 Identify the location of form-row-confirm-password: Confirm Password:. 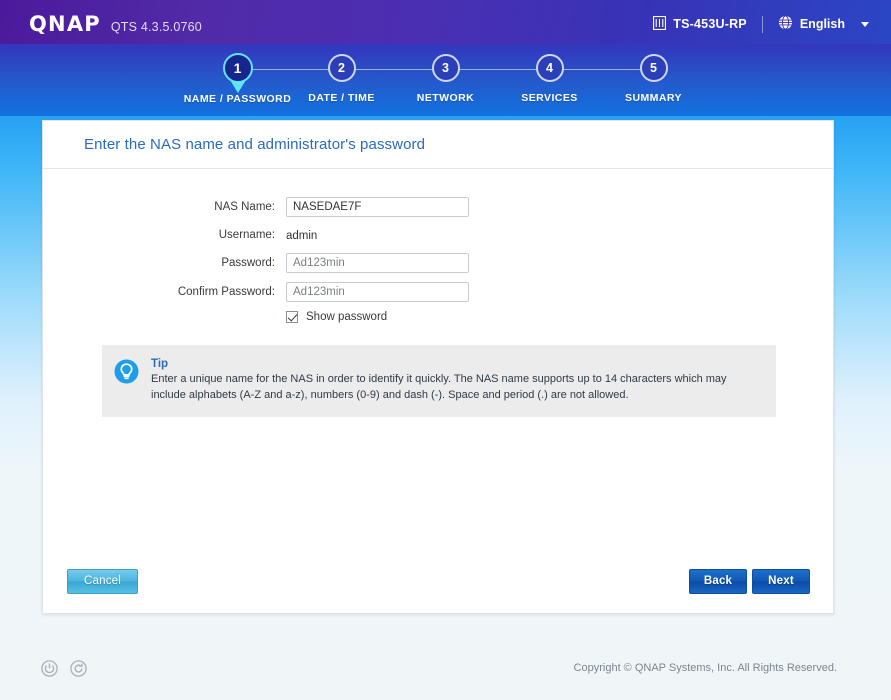
(438, 292).